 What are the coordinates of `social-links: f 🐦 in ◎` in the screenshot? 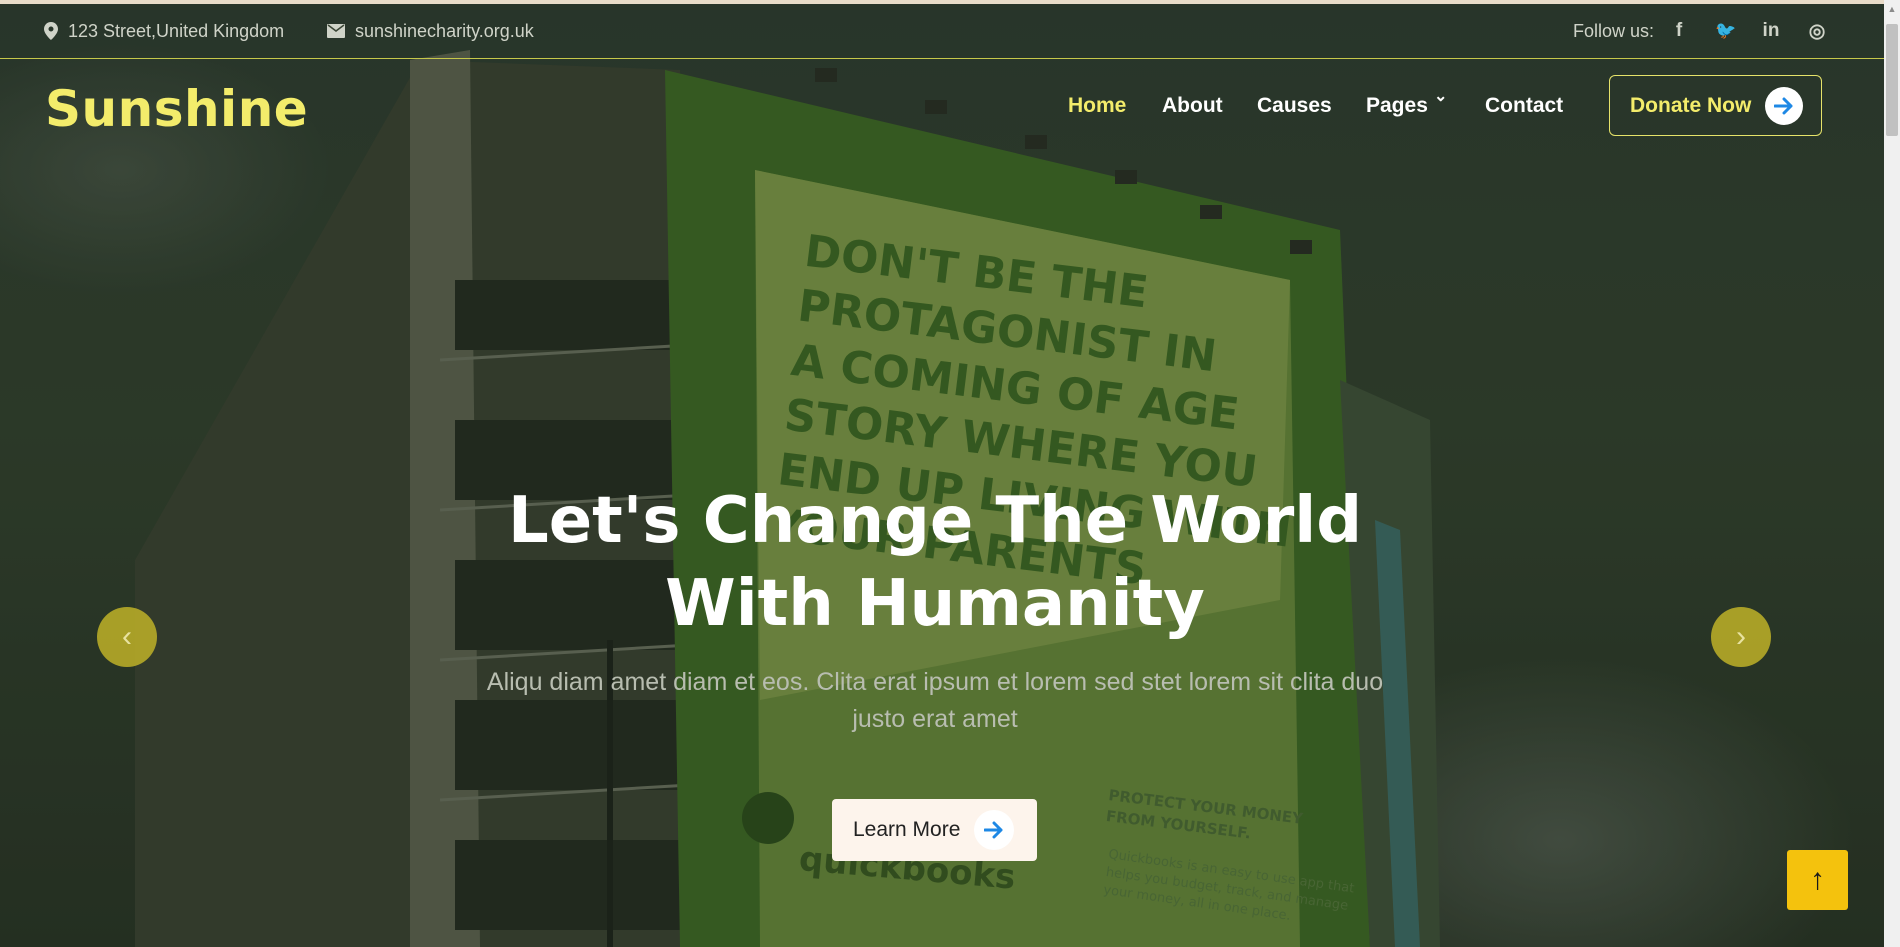 It's located at (1748, 31).